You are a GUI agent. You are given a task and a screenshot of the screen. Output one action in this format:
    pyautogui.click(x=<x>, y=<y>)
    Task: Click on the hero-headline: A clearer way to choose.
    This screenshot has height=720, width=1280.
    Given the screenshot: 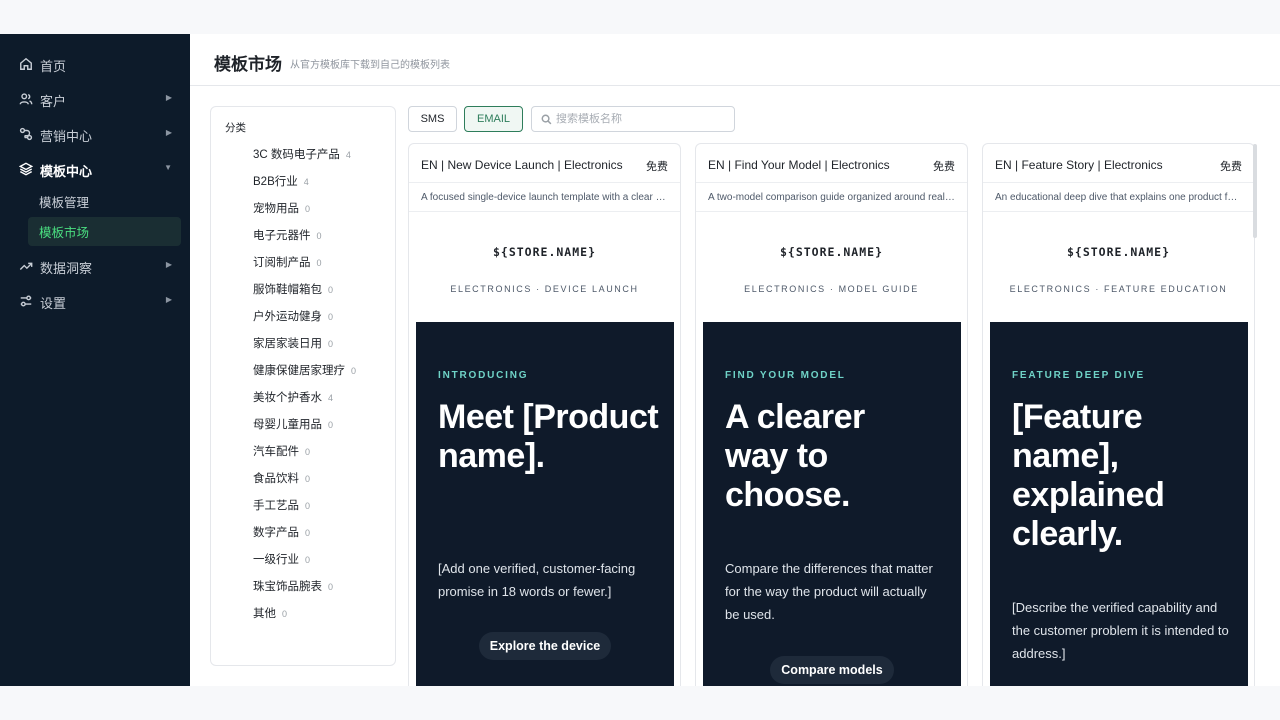 What is the action you would take?
    pyautogui.click(x=795, y=456)
    